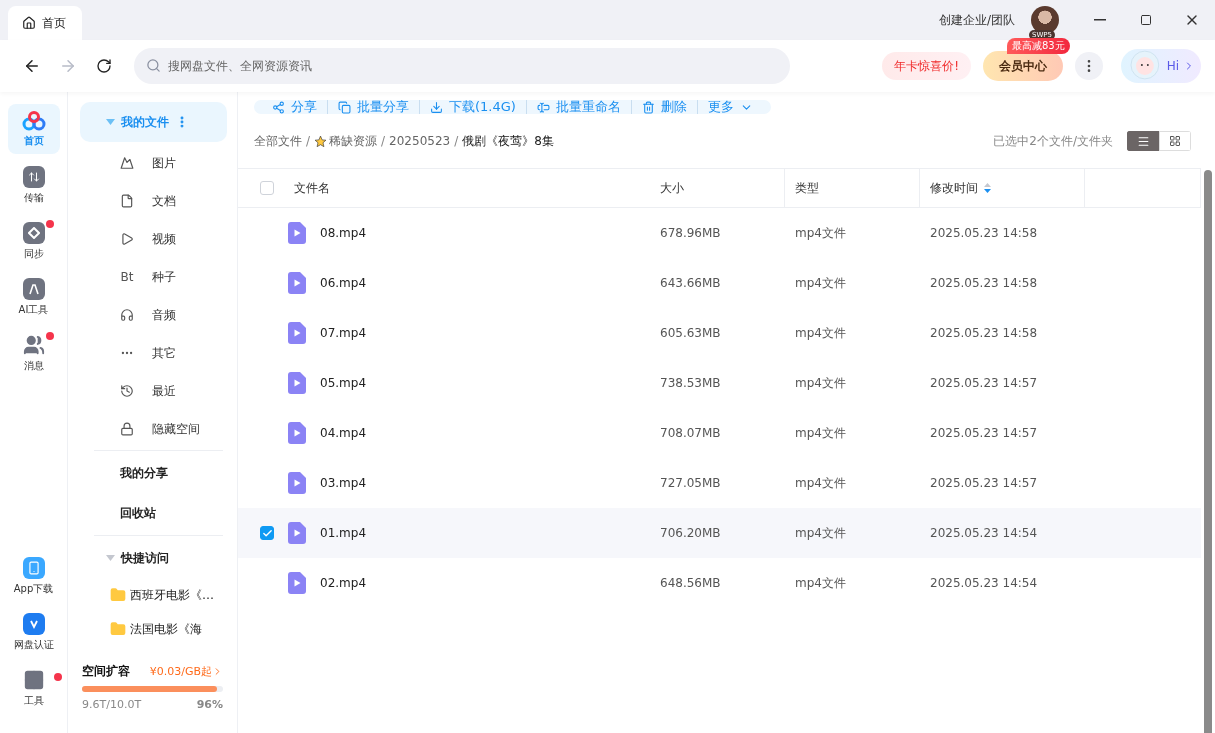  What do you see at coordinates (153, 558) in the screenshot?
I see `quick-access-header: 快捷访问` at bounding box center [153, 558].